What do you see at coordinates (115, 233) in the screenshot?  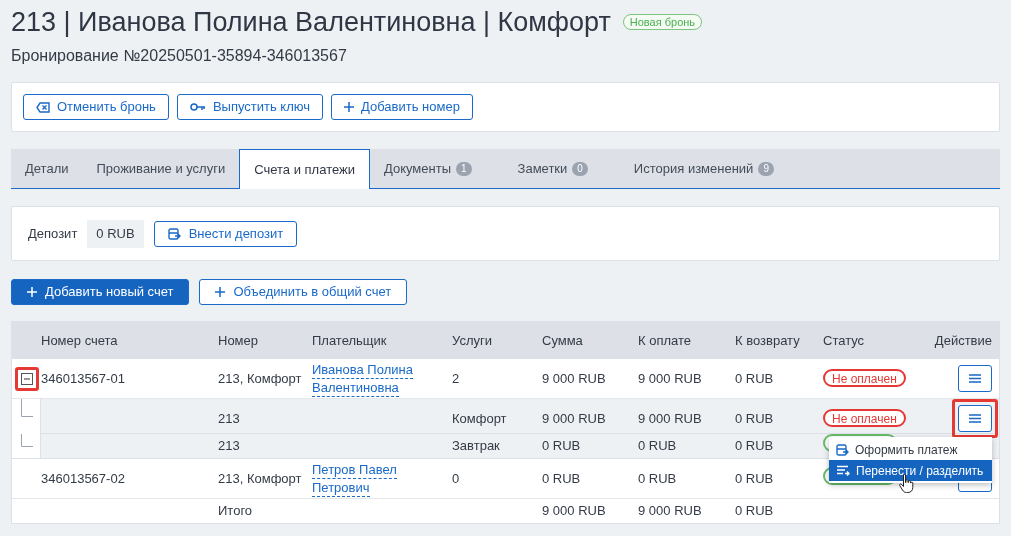 I see `deposit-value: 0 RUB` at bounding box center [115, 233].